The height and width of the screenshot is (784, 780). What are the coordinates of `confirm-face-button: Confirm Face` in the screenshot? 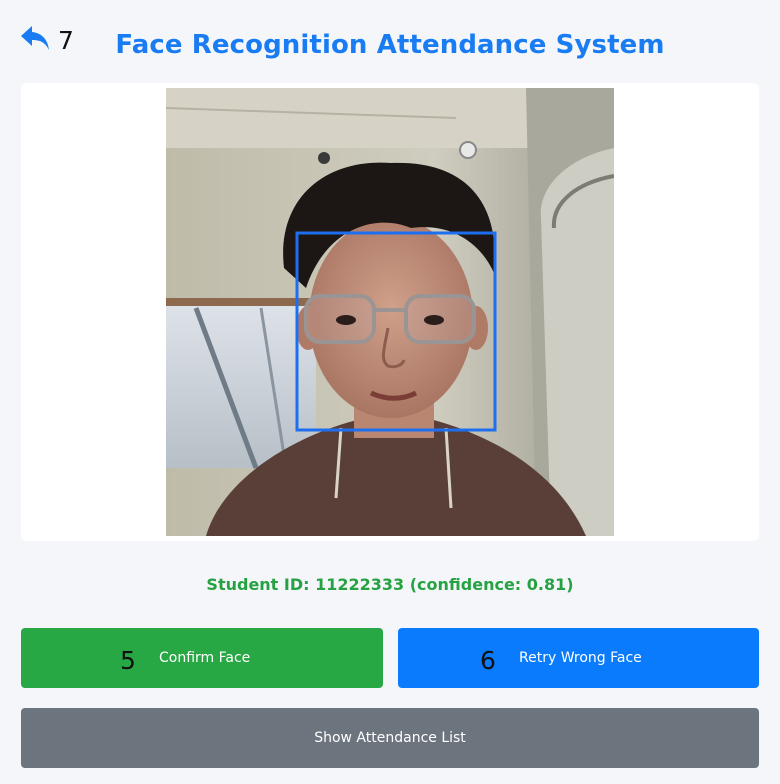 It's located at (202, 658).